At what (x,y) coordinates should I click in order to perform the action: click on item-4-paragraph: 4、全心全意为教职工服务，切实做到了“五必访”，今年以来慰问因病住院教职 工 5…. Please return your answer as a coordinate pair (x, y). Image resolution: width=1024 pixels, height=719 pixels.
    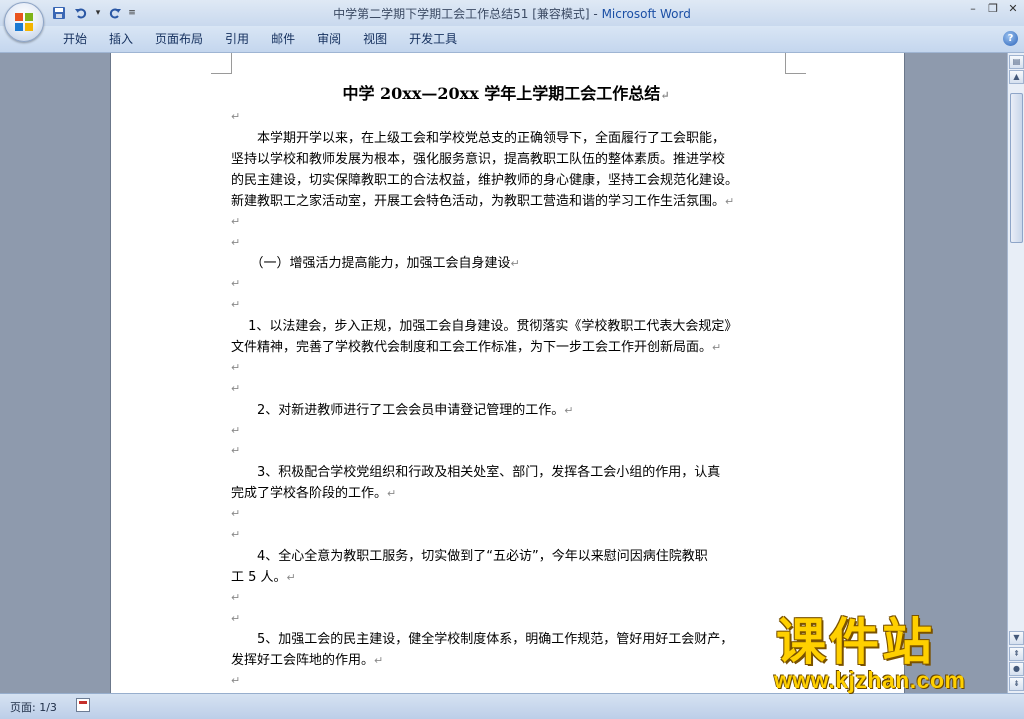
    Looking at the image, I should click on (511, 567).